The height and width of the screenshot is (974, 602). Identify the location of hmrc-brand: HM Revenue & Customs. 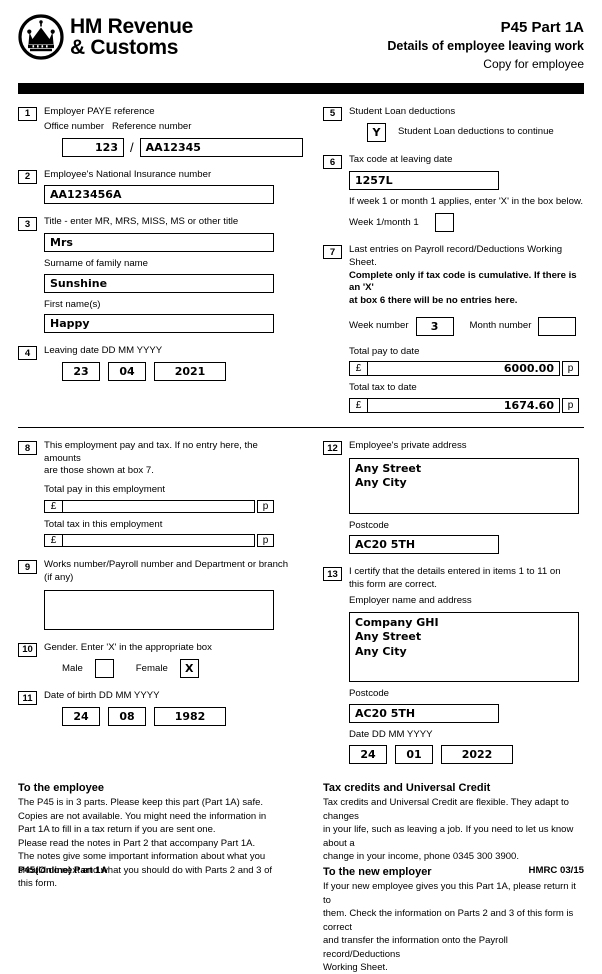
(105, 37).